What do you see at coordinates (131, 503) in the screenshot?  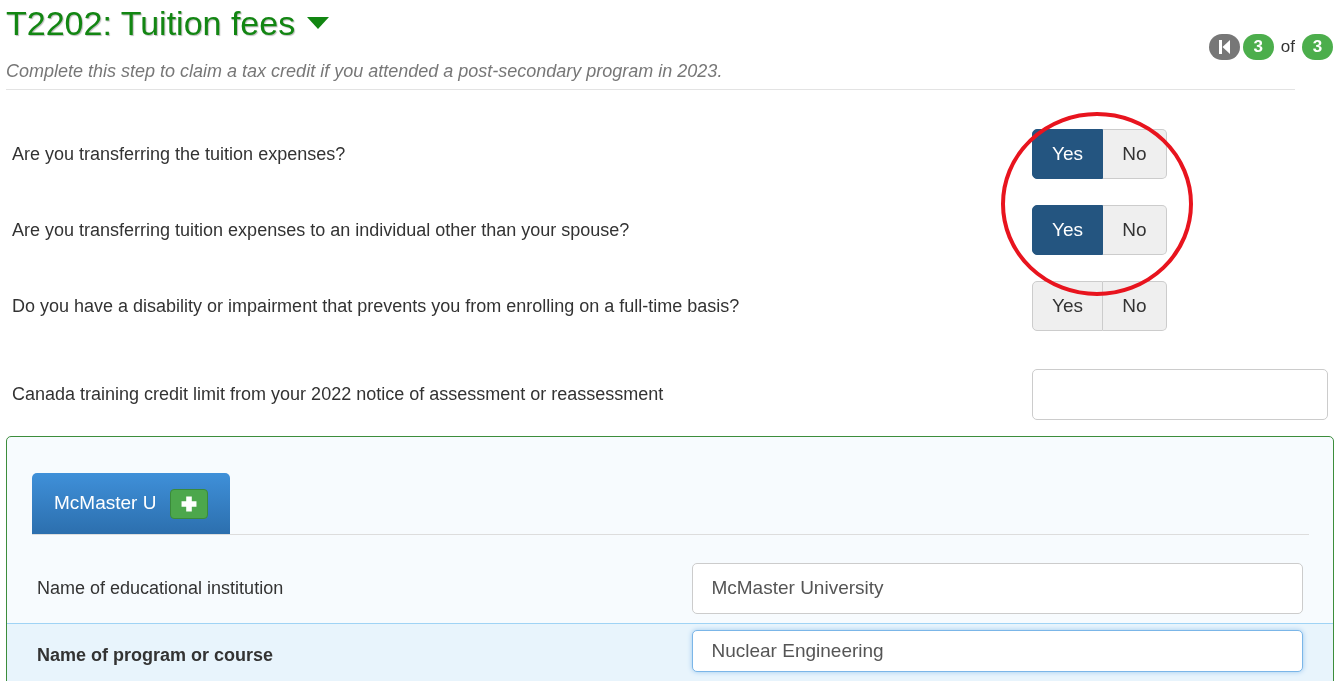 I see `institution-tab: McMaster U` at bounding box center [131, 503].